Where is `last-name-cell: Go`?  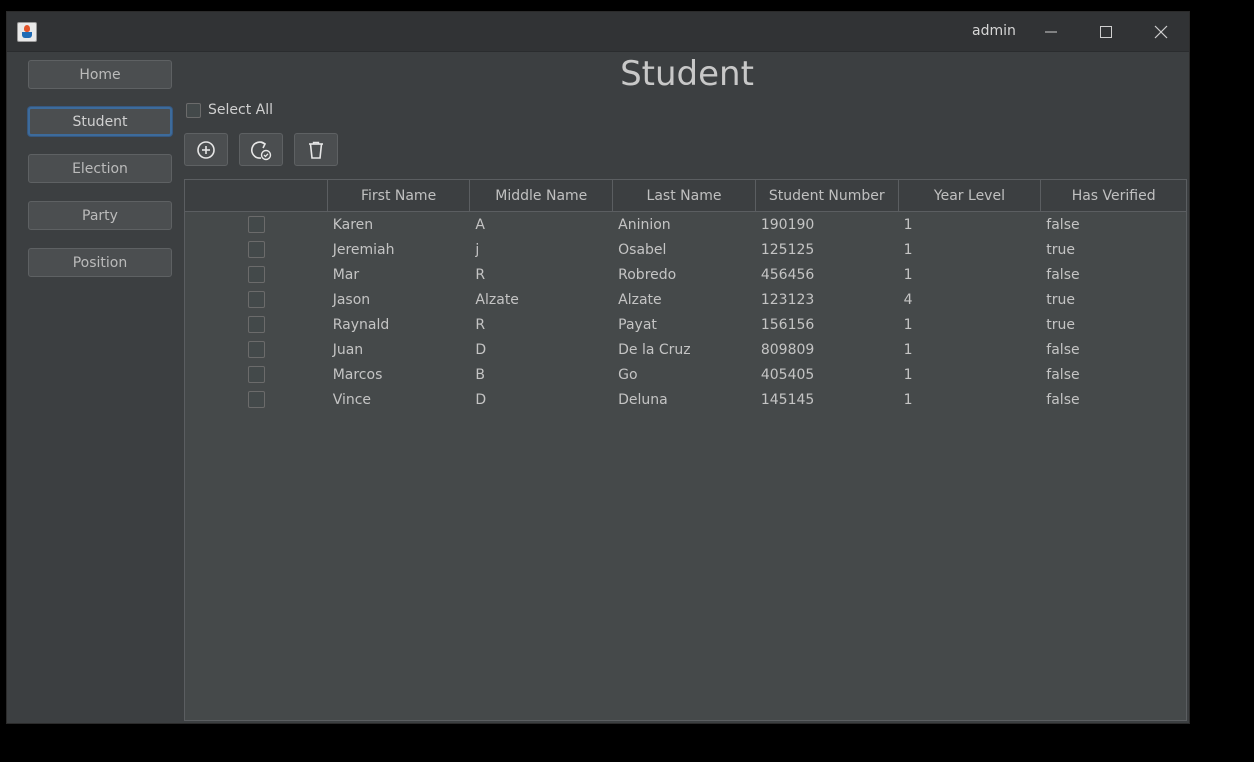 last-name-cell: Go is located at coordinates (684, 374).